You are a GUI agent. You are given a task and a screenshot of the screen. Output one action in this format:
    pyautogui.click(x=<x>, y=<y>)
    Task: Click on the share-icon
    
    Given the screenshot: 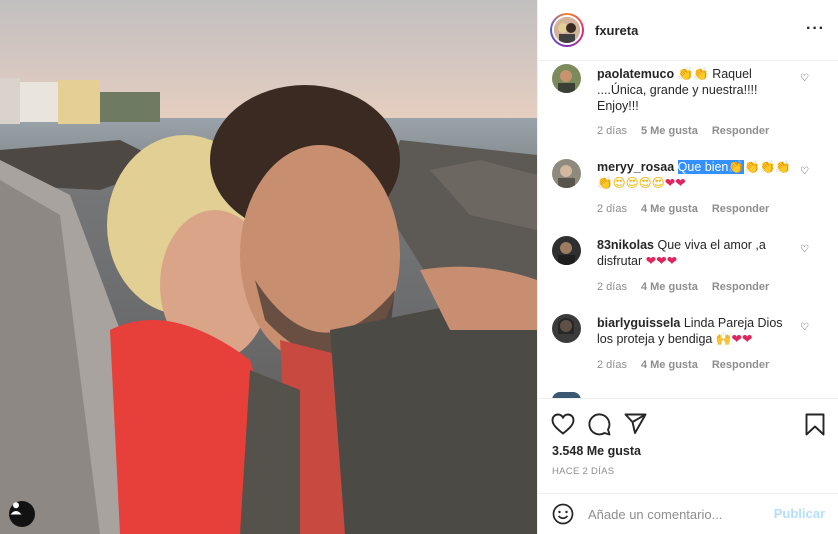 What is the action you would take?
    pyautogui.click(x=635, y=424)
    